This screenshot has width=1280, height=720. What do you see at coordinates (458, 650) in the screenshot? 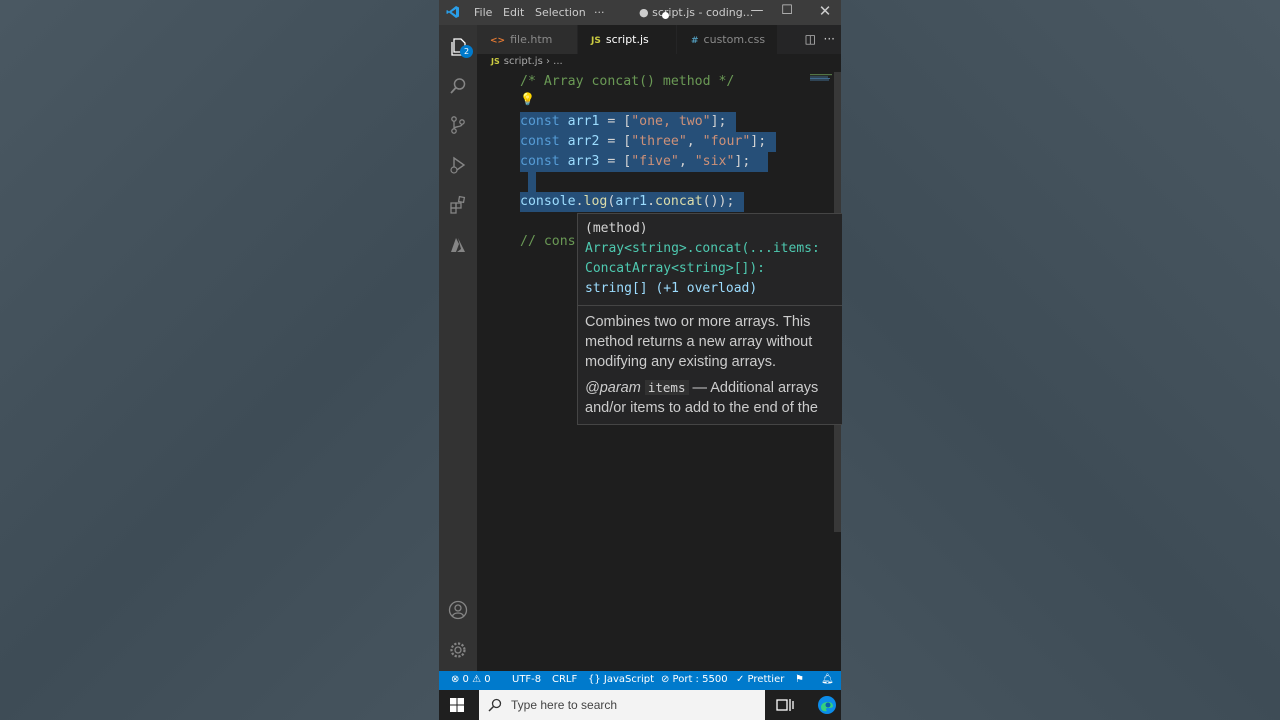
I see `settings-gear-icon` at bounding box center [458, 650].